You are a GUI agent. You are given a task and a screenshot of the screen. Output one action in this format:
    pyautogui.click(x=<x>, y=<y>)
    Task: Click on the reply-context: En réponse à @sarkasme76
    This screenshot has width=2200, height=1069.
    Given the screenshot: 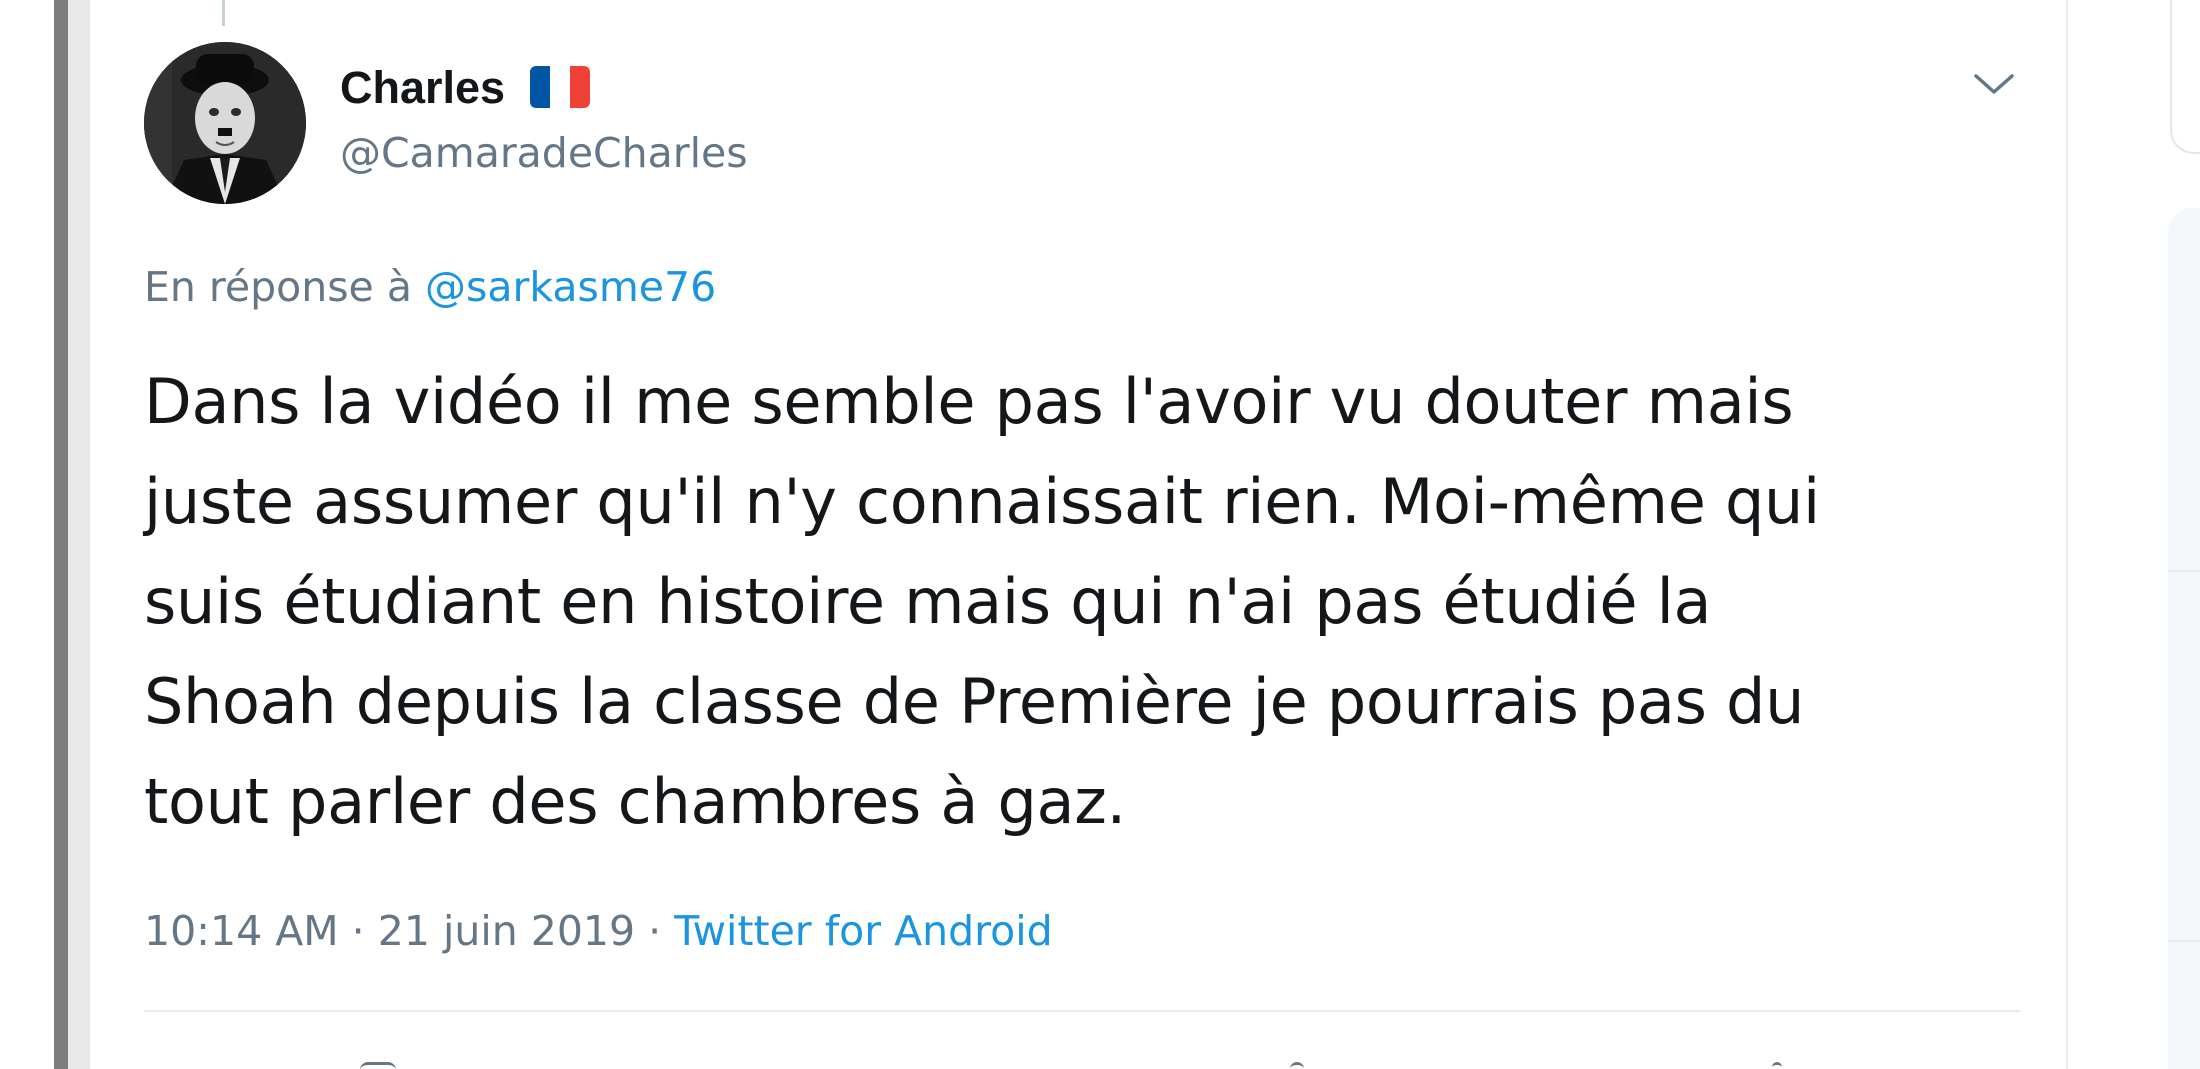 What is the action you would take?
    pyautogui.click(x=430, y=287)
    